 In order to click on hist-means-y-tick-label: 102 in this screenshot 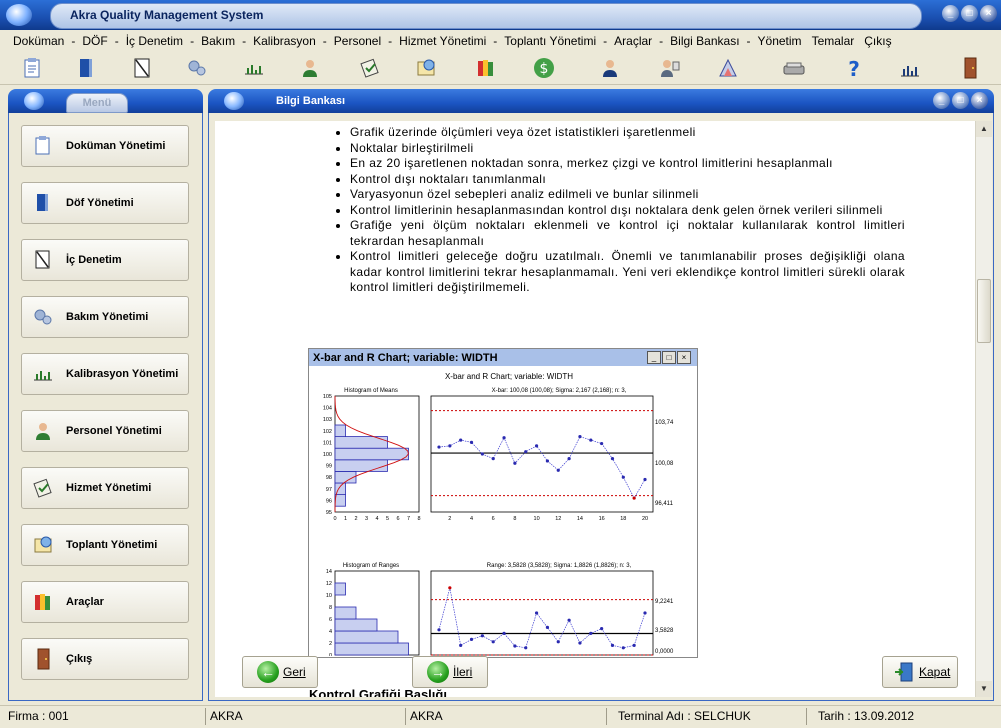, I will do `click(327, 432)`.